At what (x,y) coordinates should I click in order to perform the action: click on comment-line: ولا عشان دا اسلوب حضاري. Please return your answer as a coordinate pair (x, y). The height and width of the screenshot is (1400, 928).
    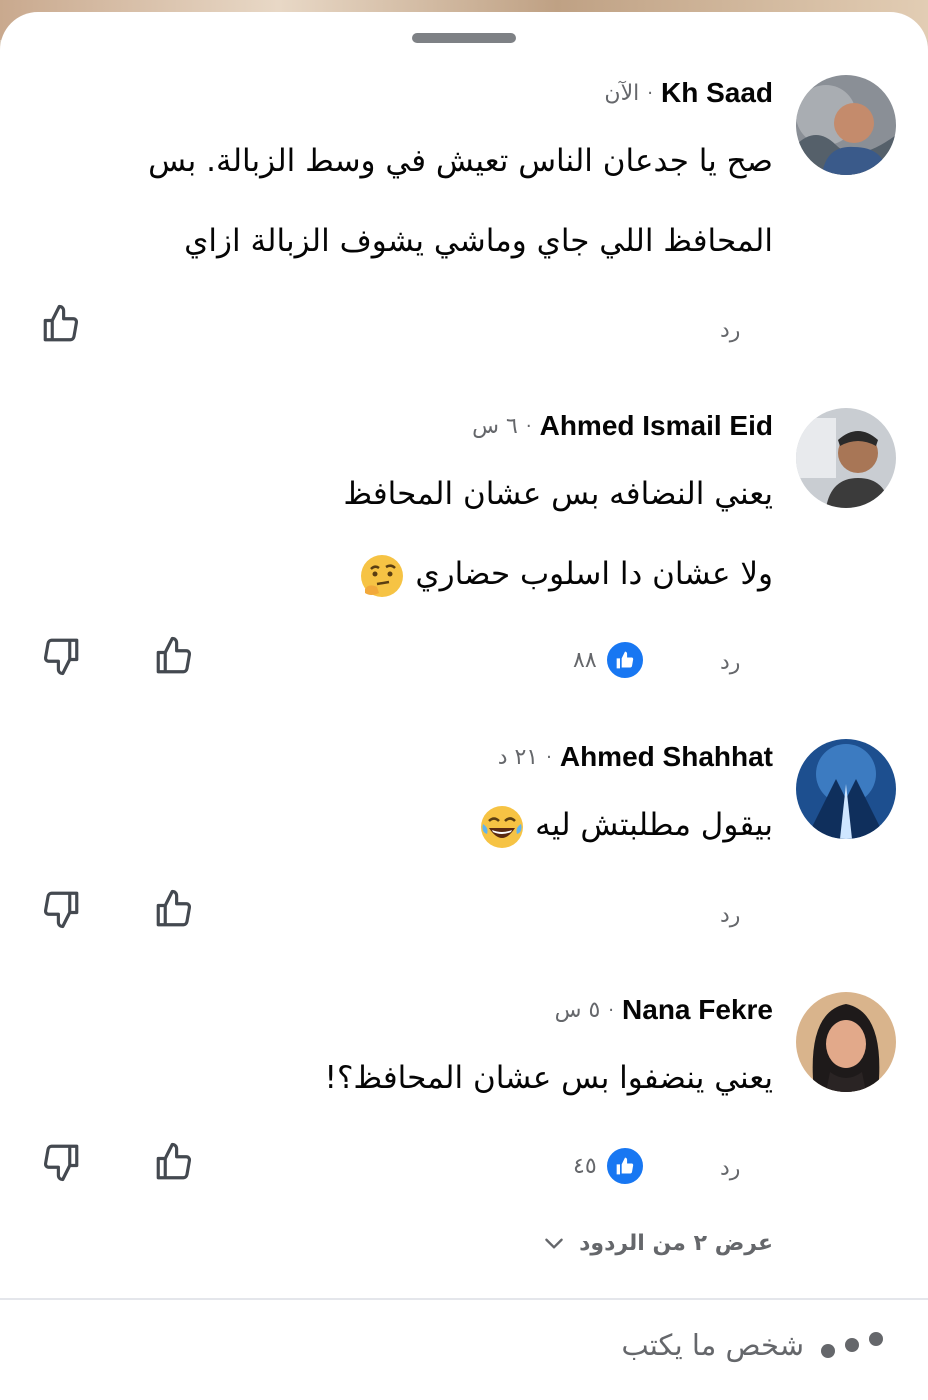
    Looking at the image, I should click on (393, 574).